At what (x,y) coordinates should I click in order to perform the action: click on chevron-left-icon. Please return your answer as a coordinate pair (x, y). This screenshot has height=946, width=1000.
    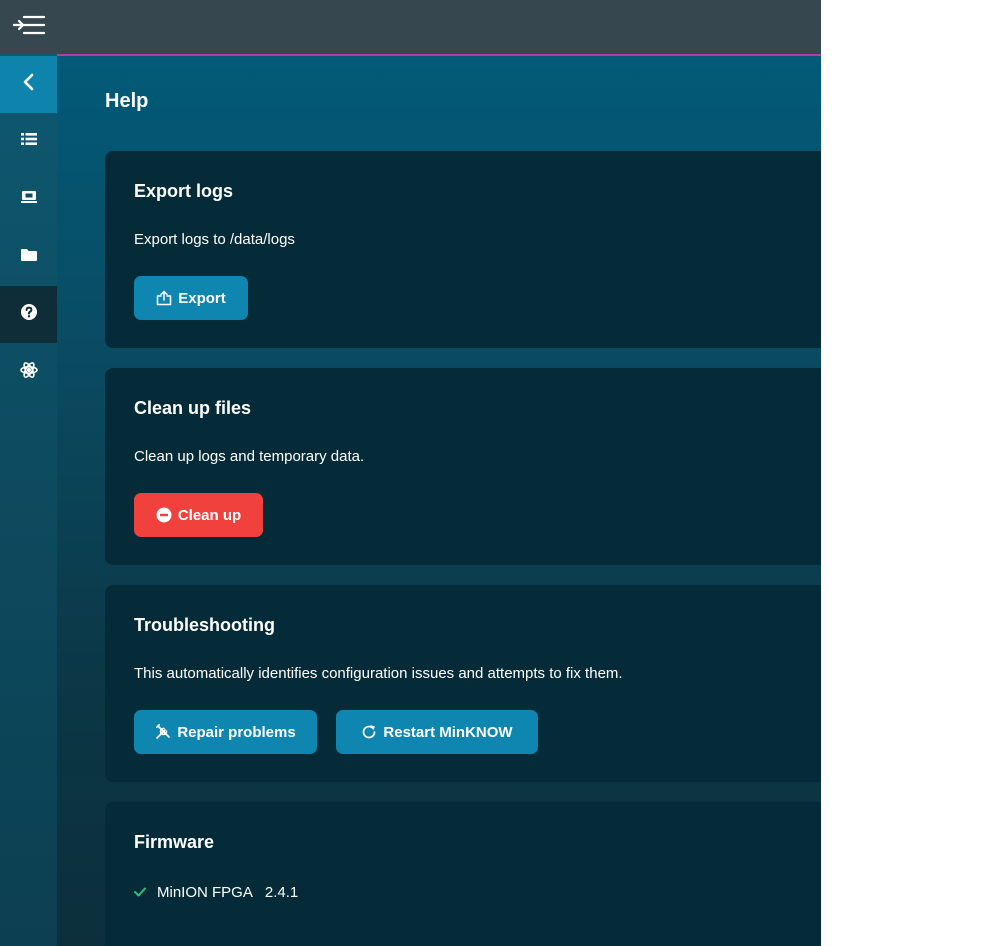
    Looking at the image, I should click on (29, 84).